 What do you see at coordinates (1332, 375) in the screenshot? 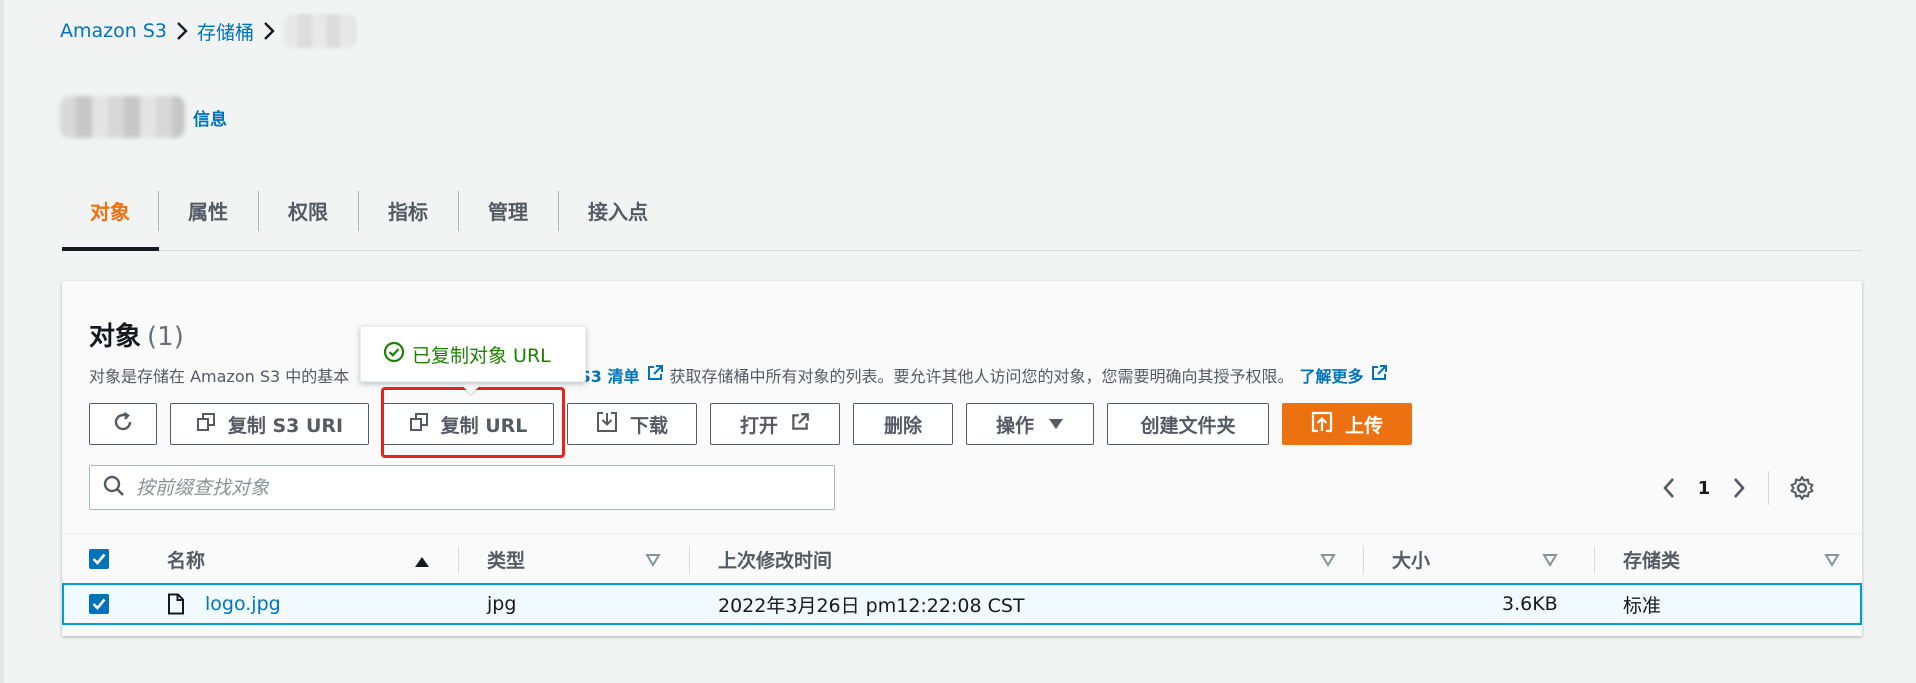
I see `learn-more-link: 了解更多` at bounding box center [1332, 375].